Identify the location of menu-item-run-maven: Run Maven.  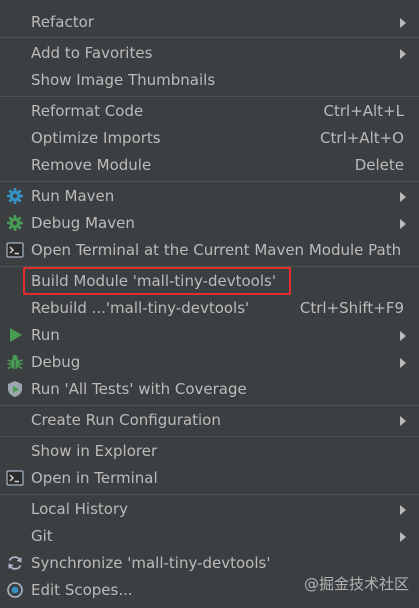
(209, 196).